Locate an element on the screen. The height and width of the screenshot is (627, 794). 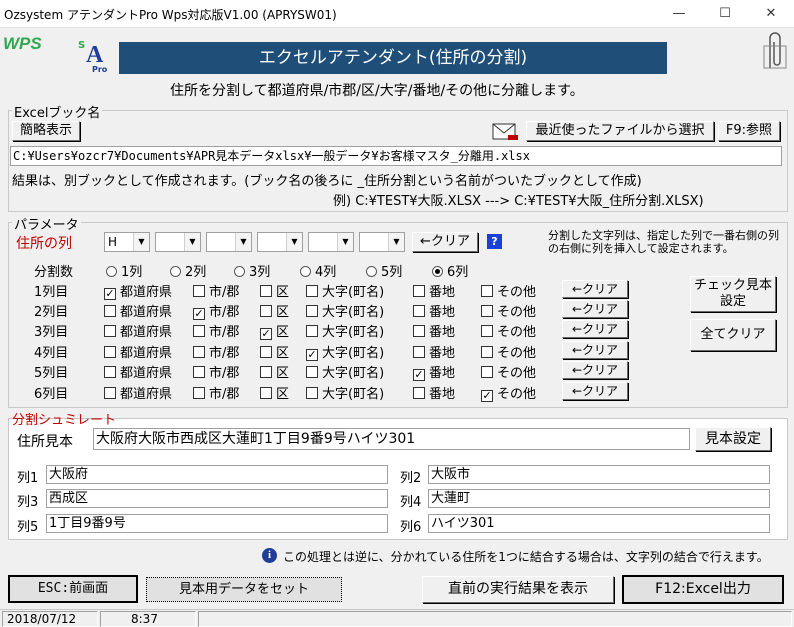
split-count-option: 1列 is located at coordinates (124, 270).